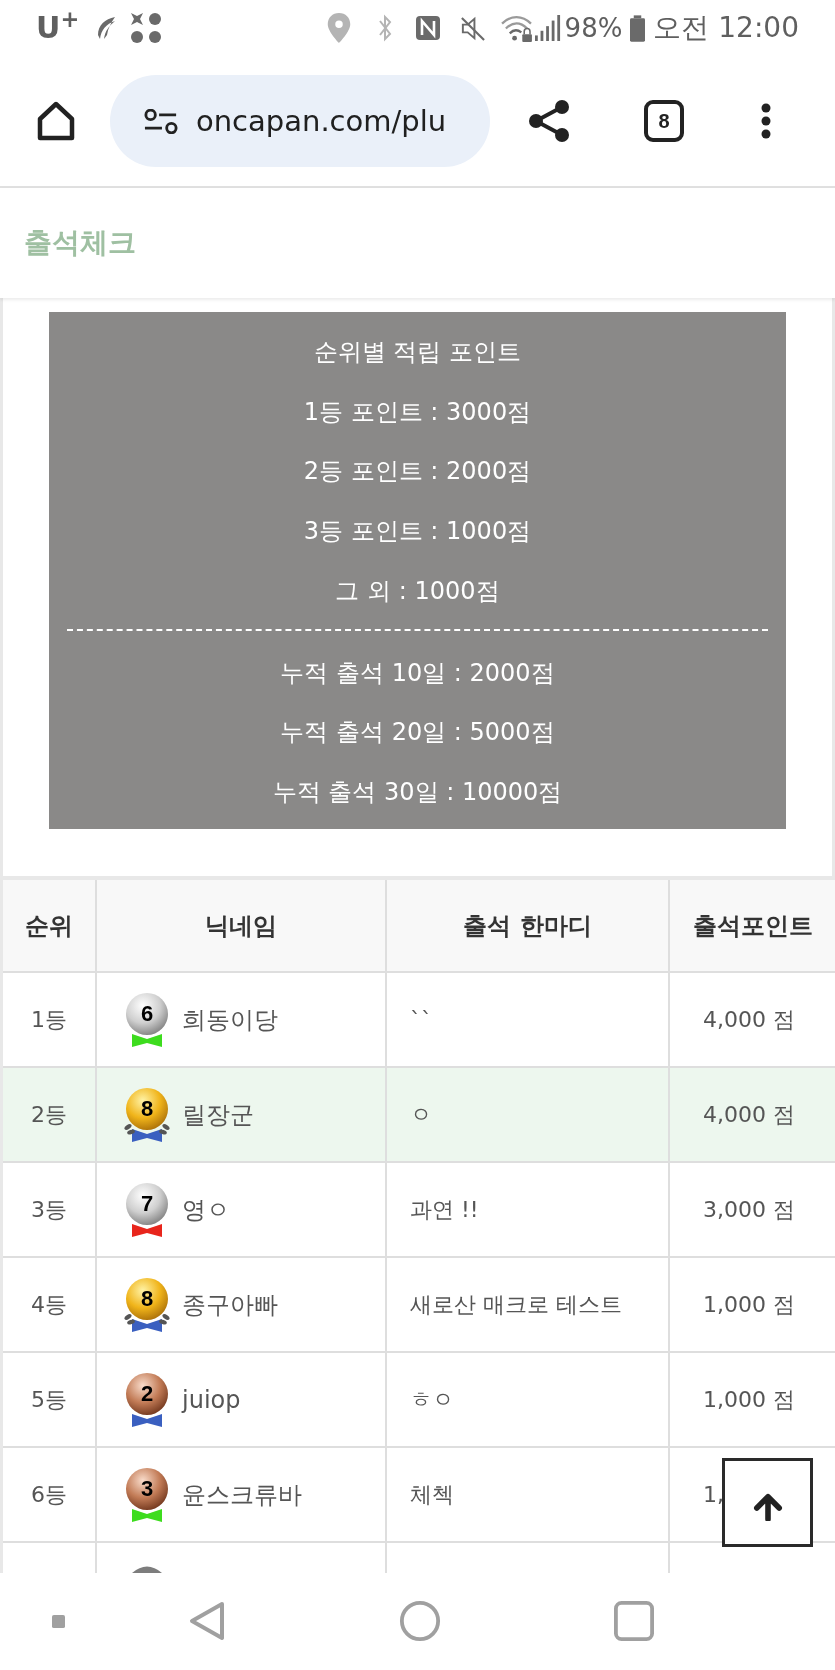  What do you see at coordinates (242, 1495) in the screenshot?
I see `nickname: 윤스크류바` at bounding box center [242, 1495].